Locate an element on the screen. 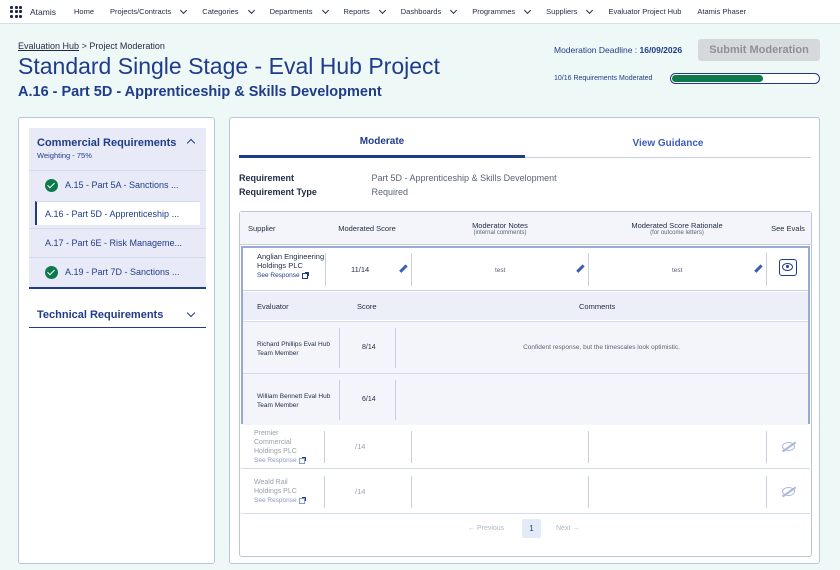 This screenshot has width=840, height=570. edit-notes-pencil-icon is located at coordinates (580, 268).